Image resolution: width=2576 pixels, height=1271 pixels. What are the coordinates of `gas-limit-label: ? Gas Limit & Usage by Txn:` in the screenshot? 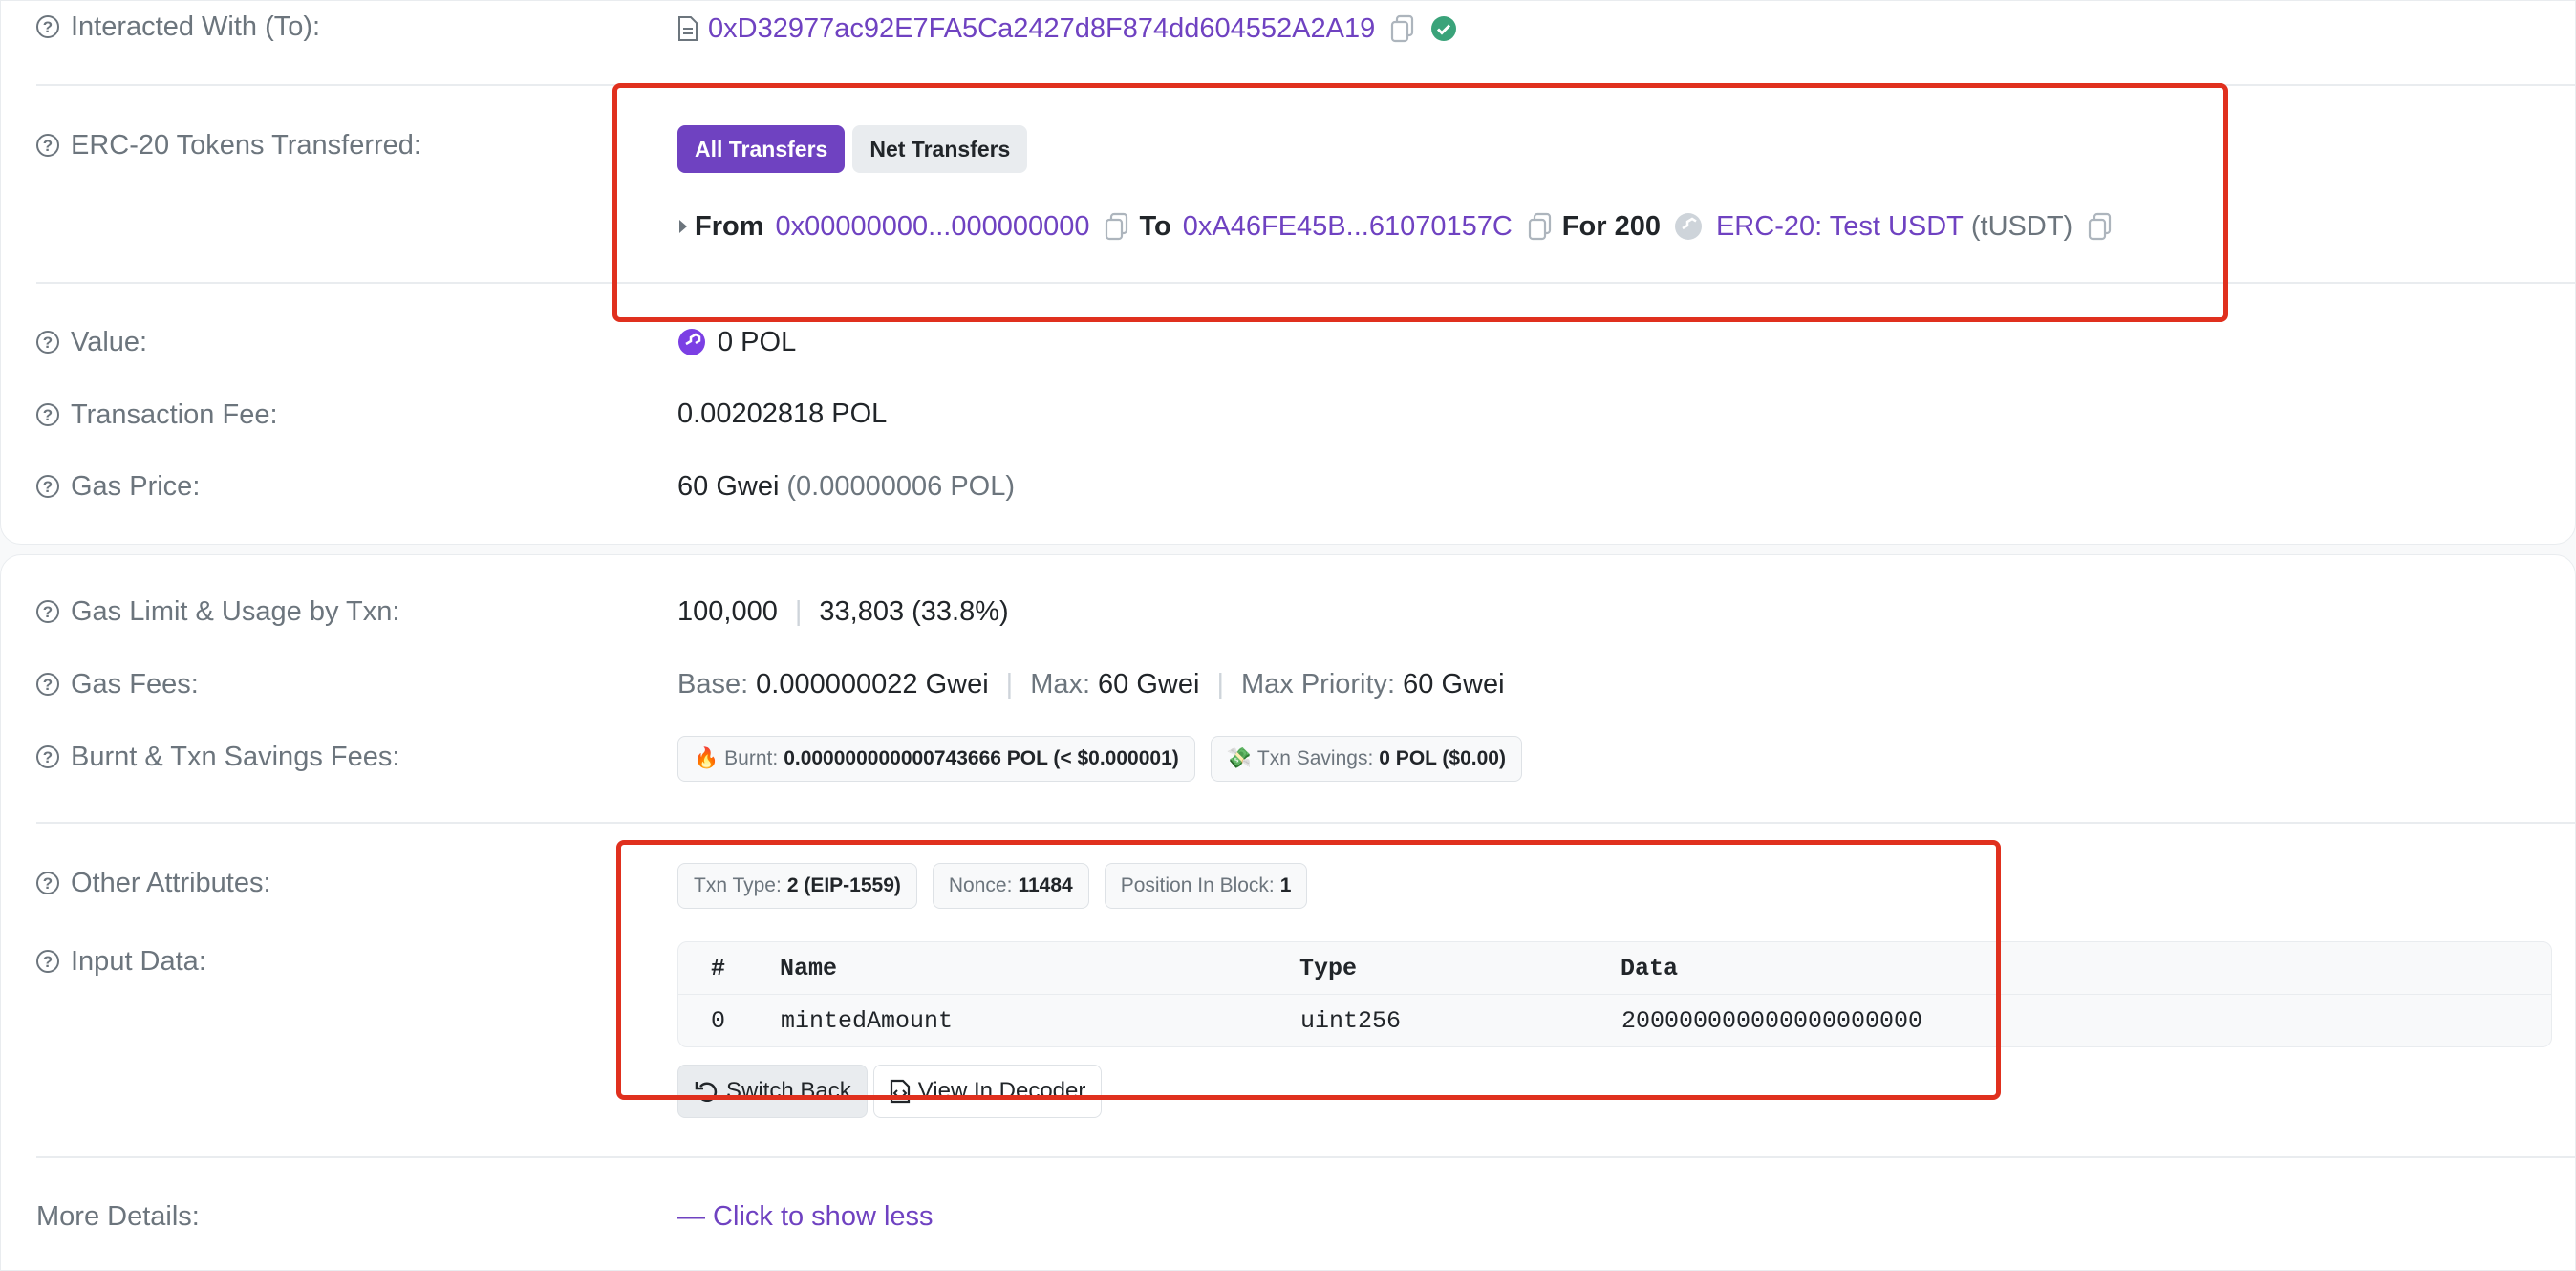 It's located at (217, 611).